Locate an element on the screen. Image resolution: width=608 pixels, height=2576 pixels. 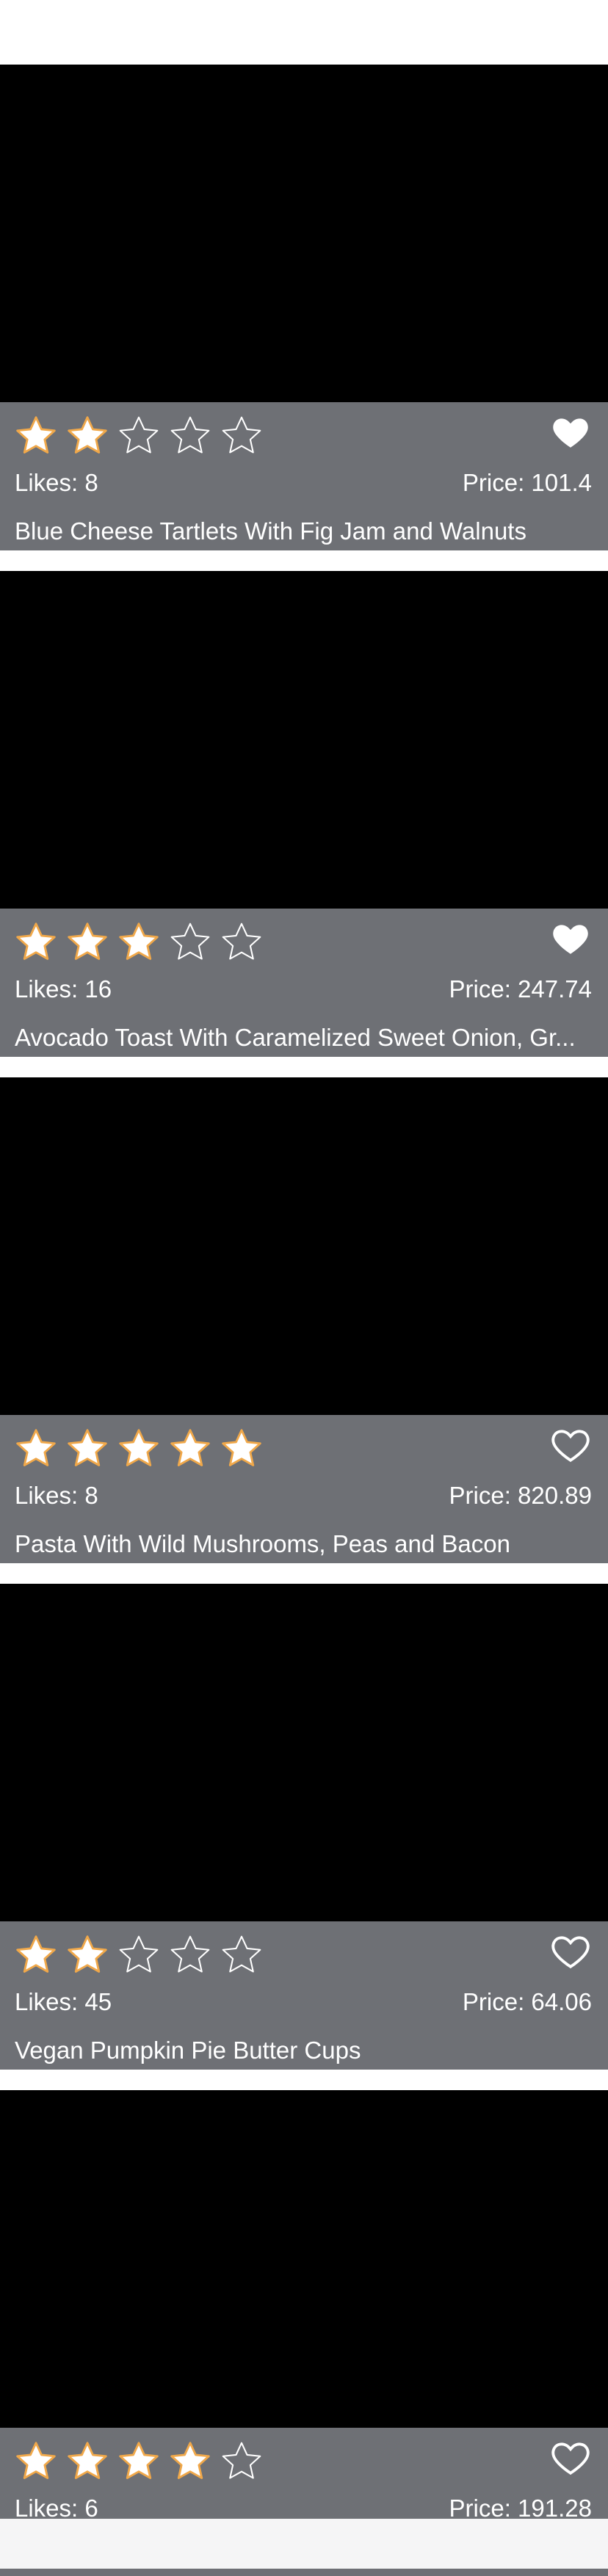
price-label: Price: 64.06 is located at coordinates (527, 2001).